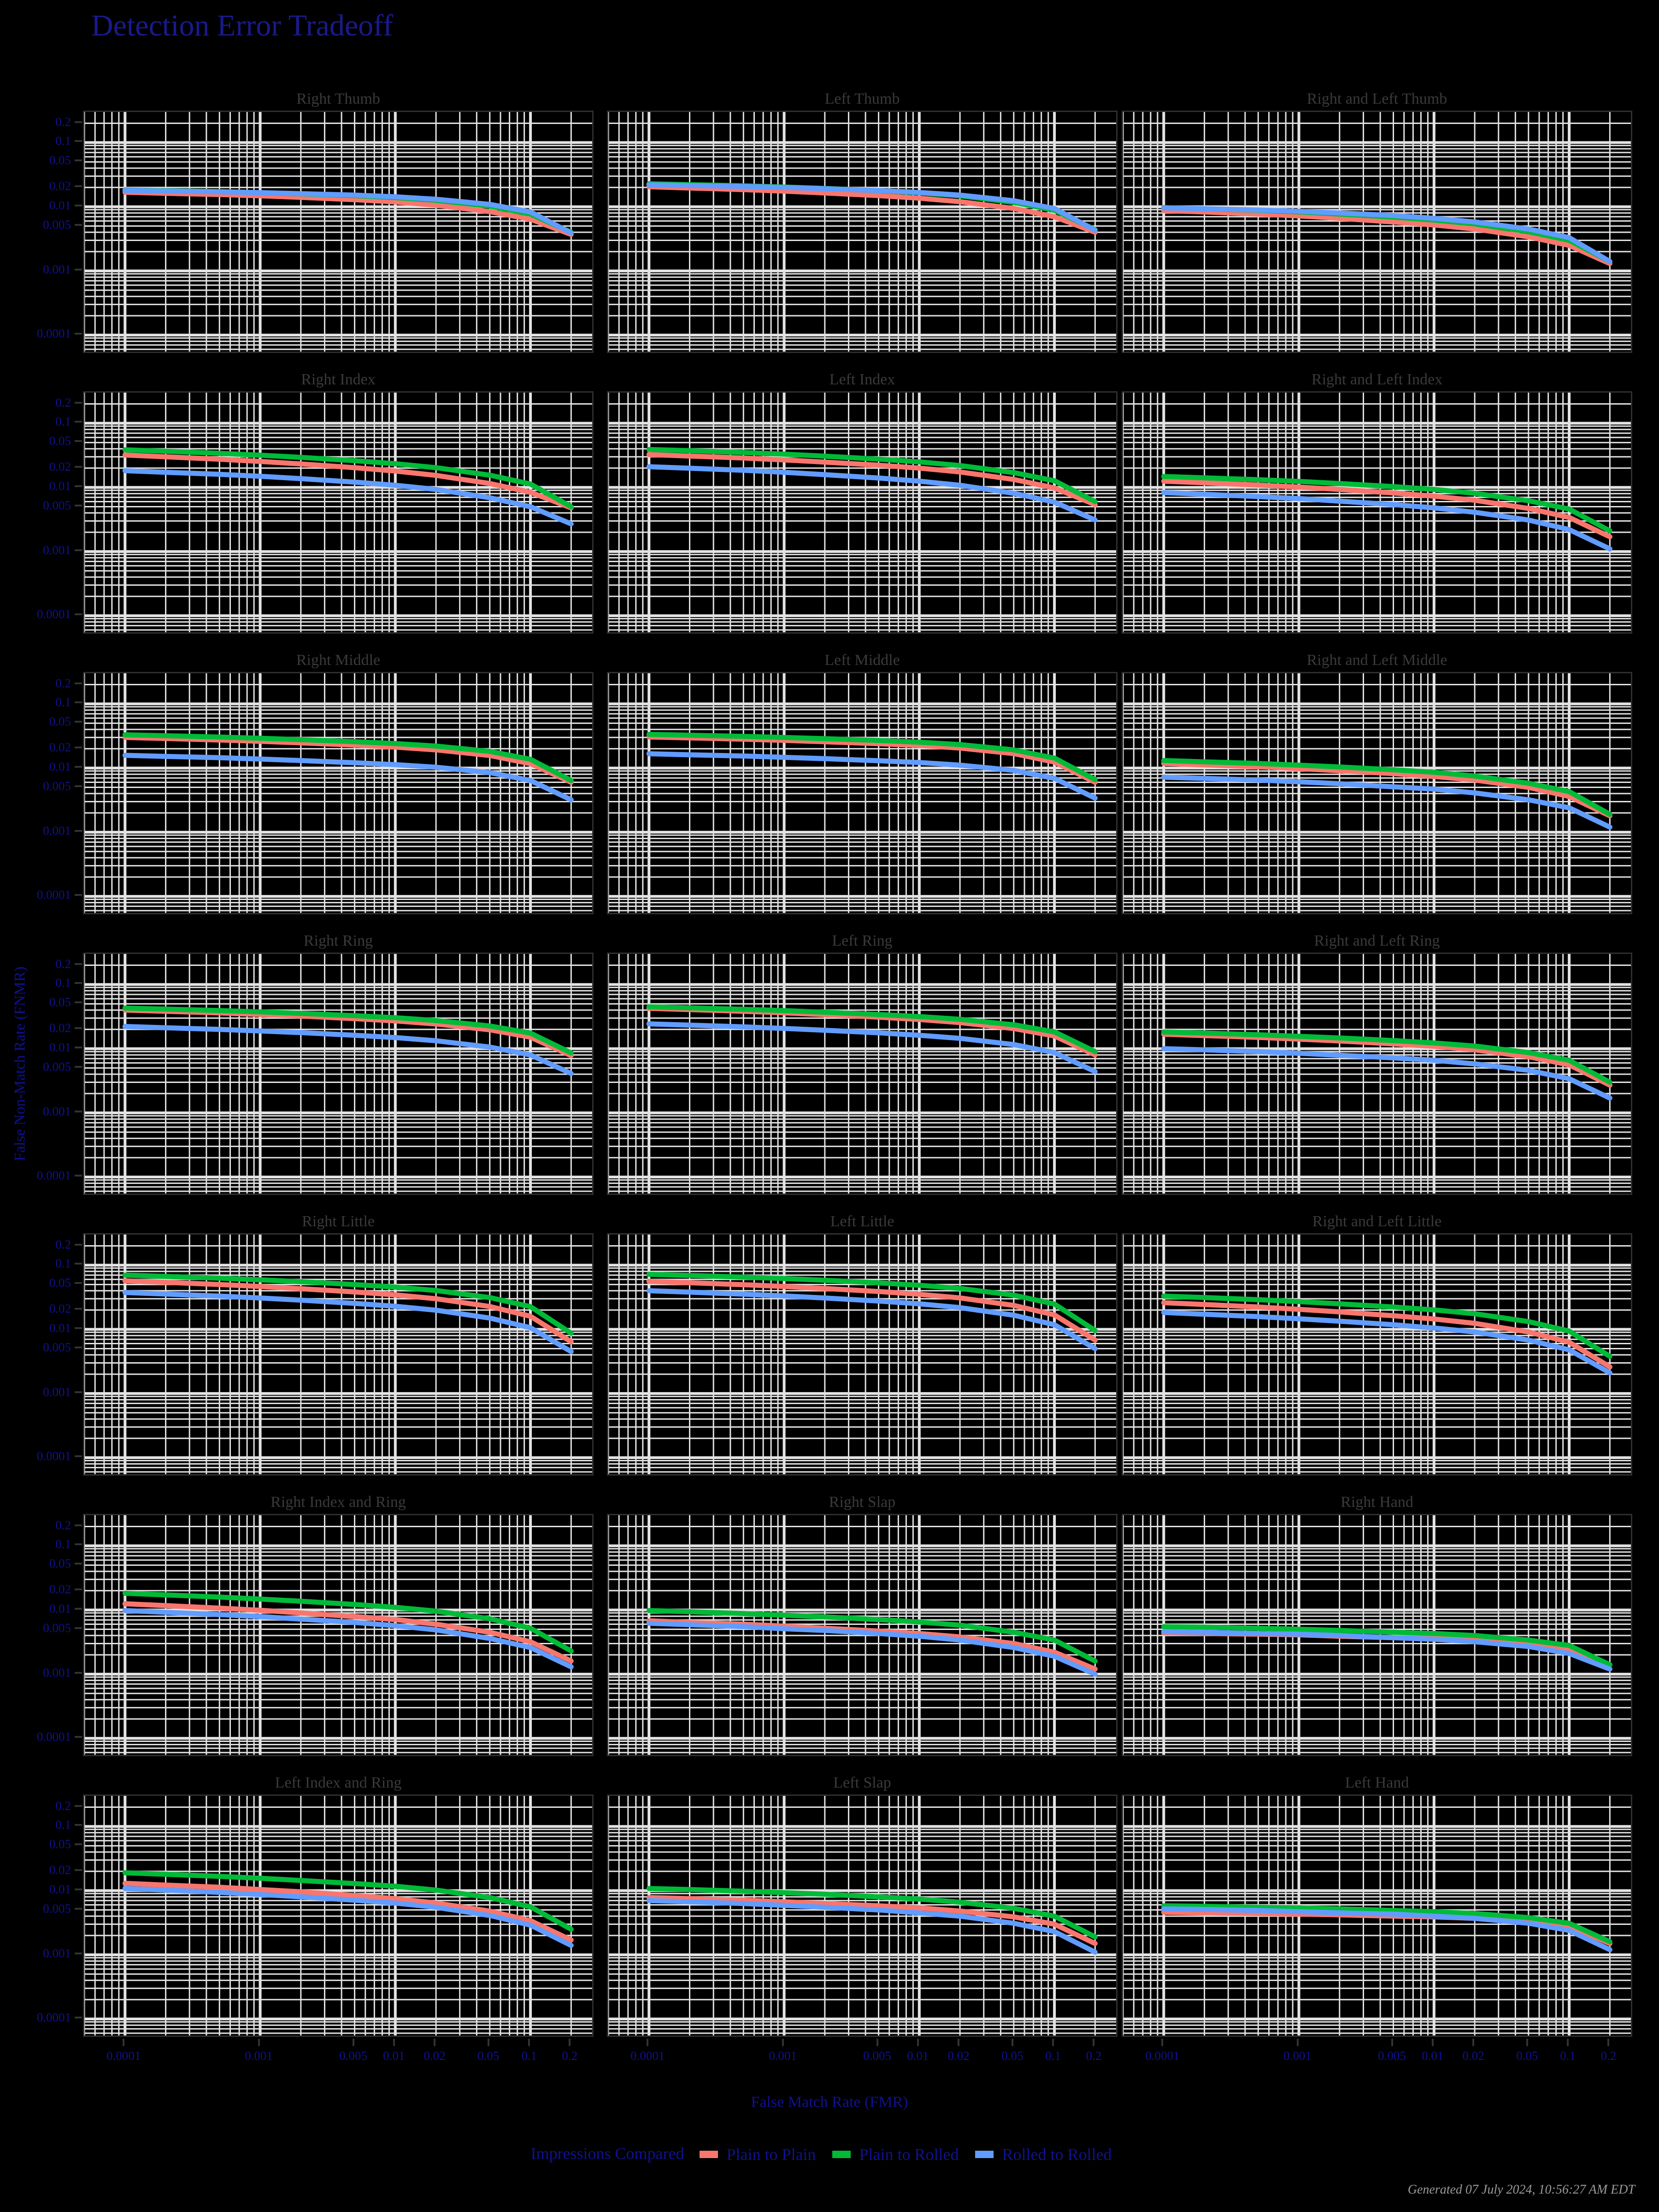  I want to click on facet-panel: Right Thumb, so click(338, 221).